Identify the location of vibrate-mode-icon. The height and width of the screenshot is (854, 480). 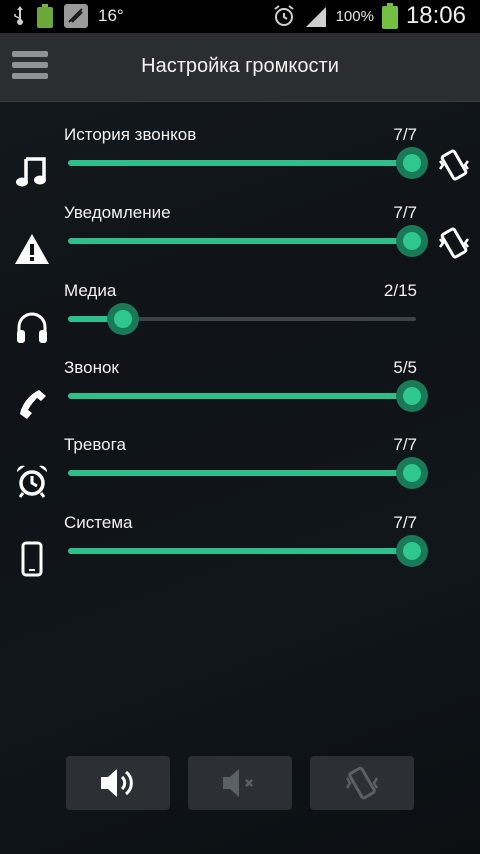
(362, 783).